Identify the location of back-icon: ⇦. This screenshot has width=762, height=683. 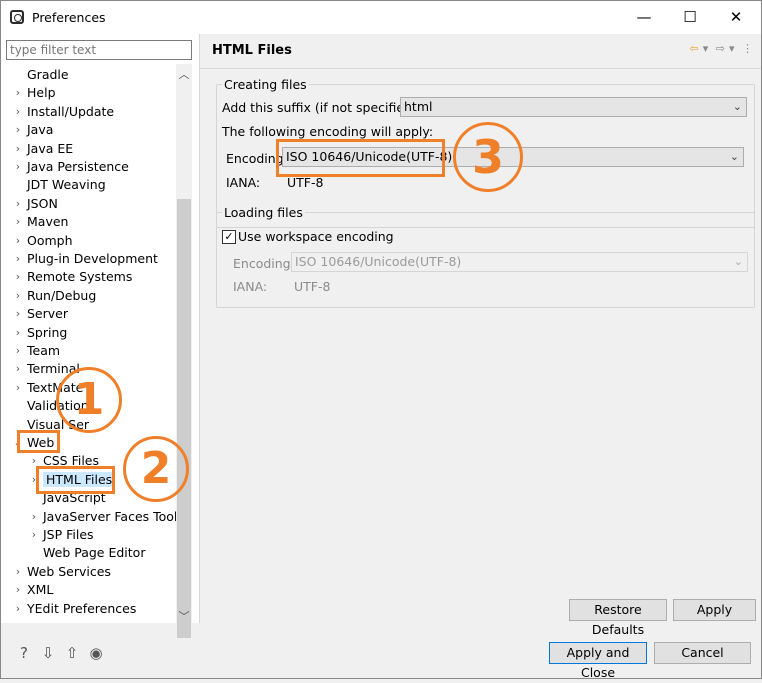
(694, 48).